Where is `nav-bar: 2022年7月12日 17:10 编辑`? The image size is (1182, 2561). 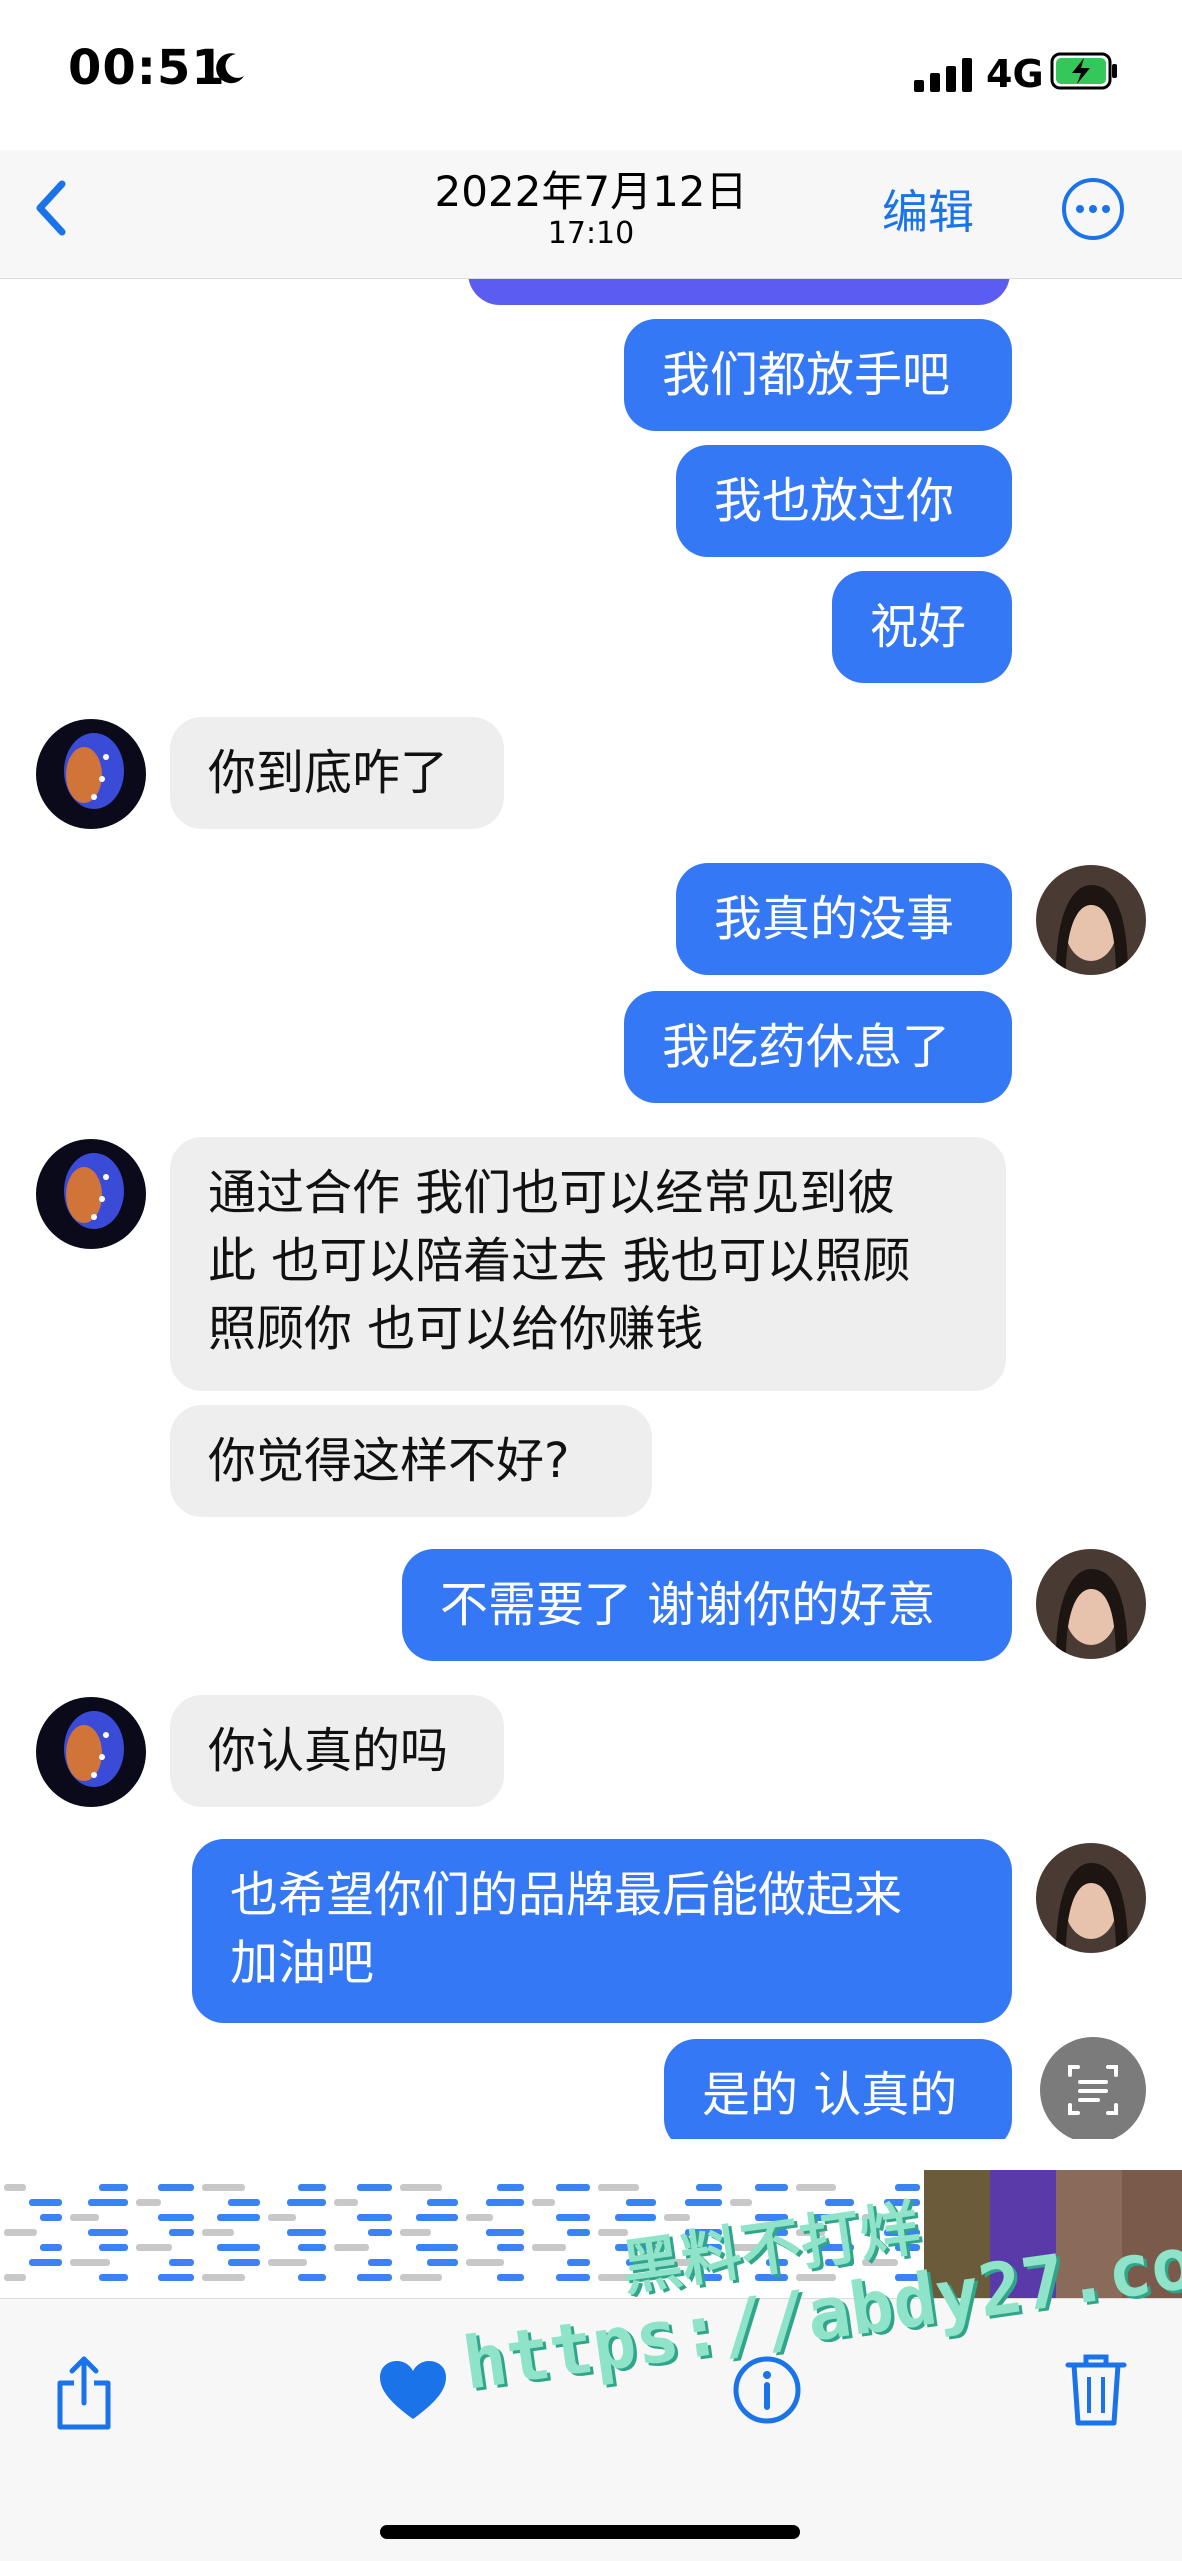
nav-bar: 2022年7月12日 17:10 编辑 is located at coordinates (591, 214).